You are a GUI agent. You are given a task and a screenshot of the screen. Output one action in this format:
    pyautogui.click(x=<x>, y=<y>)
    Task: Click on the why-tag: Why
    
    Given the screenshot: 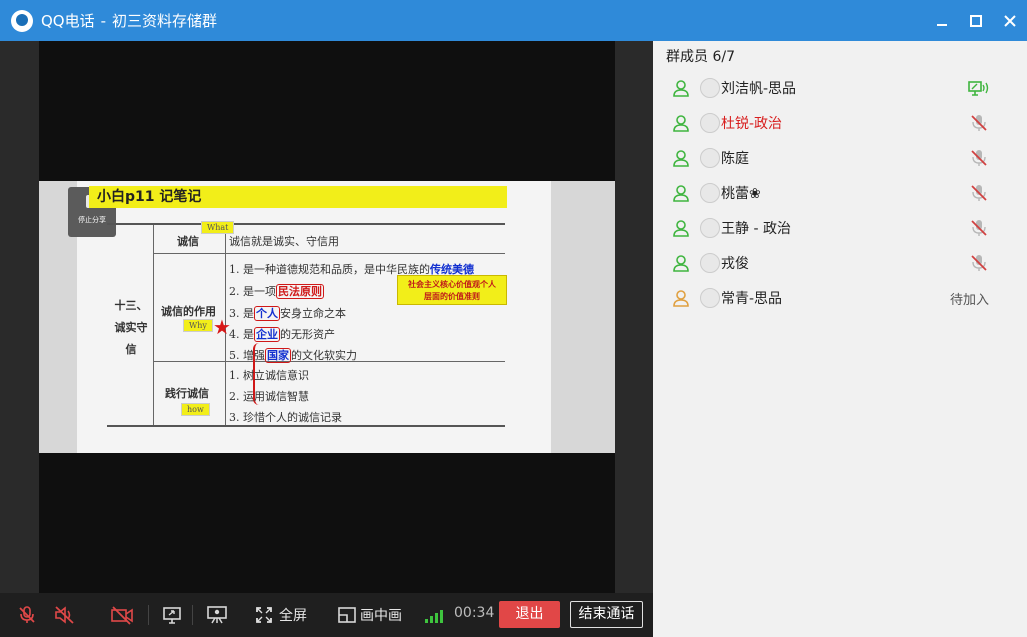 What is the action you would take?
    pyautogui.click(x=198, y=325)
    